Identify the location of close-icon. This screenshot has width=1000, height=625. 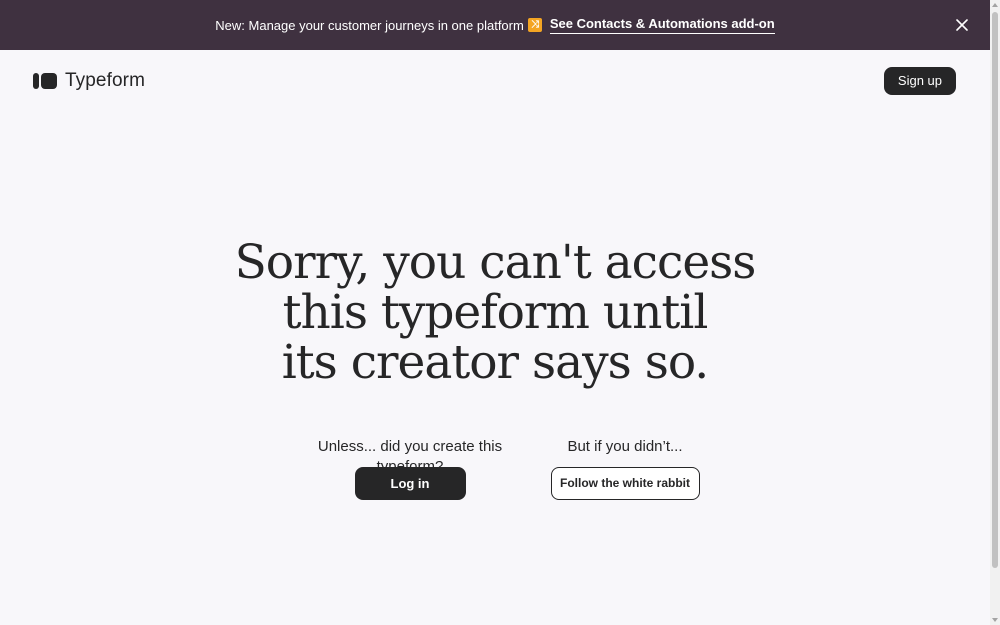
(962, 25).